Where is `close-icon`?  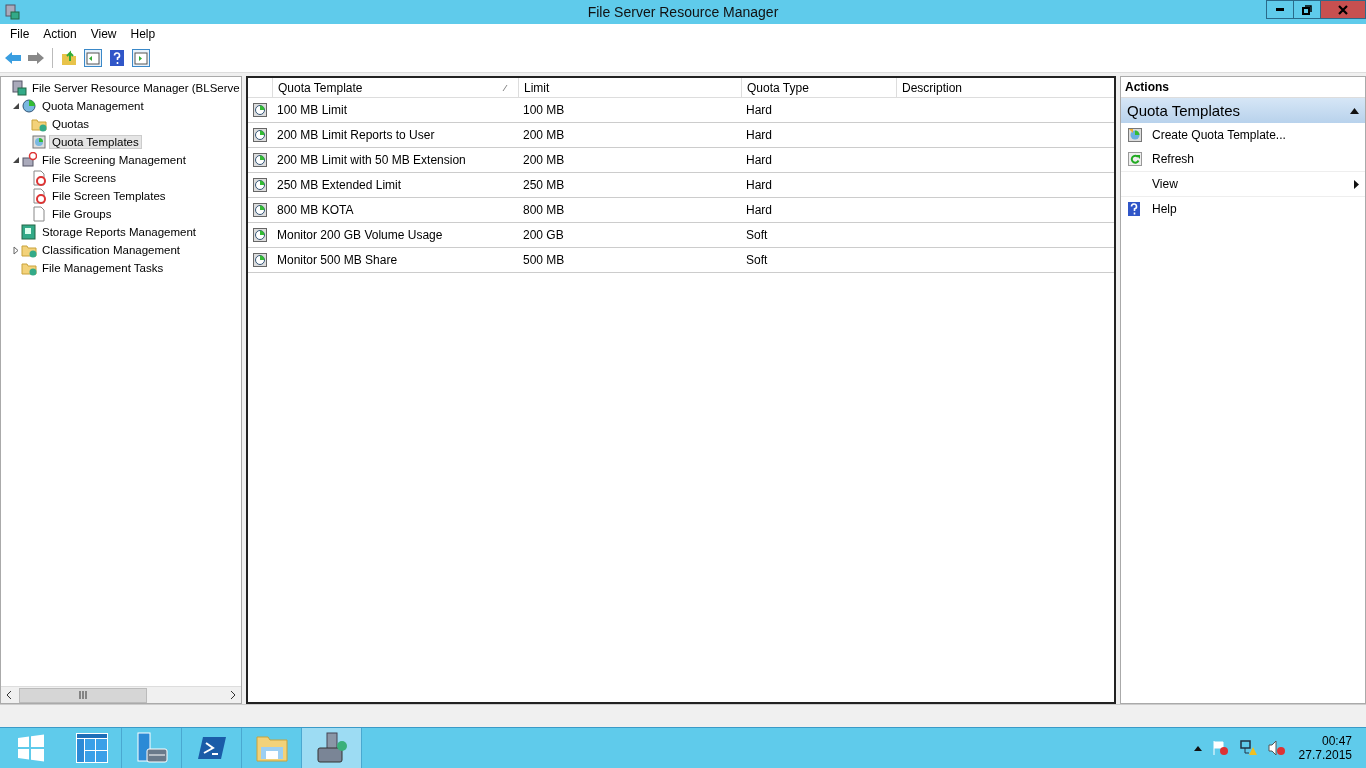
close-icon is located at coordinates (1343, 9).